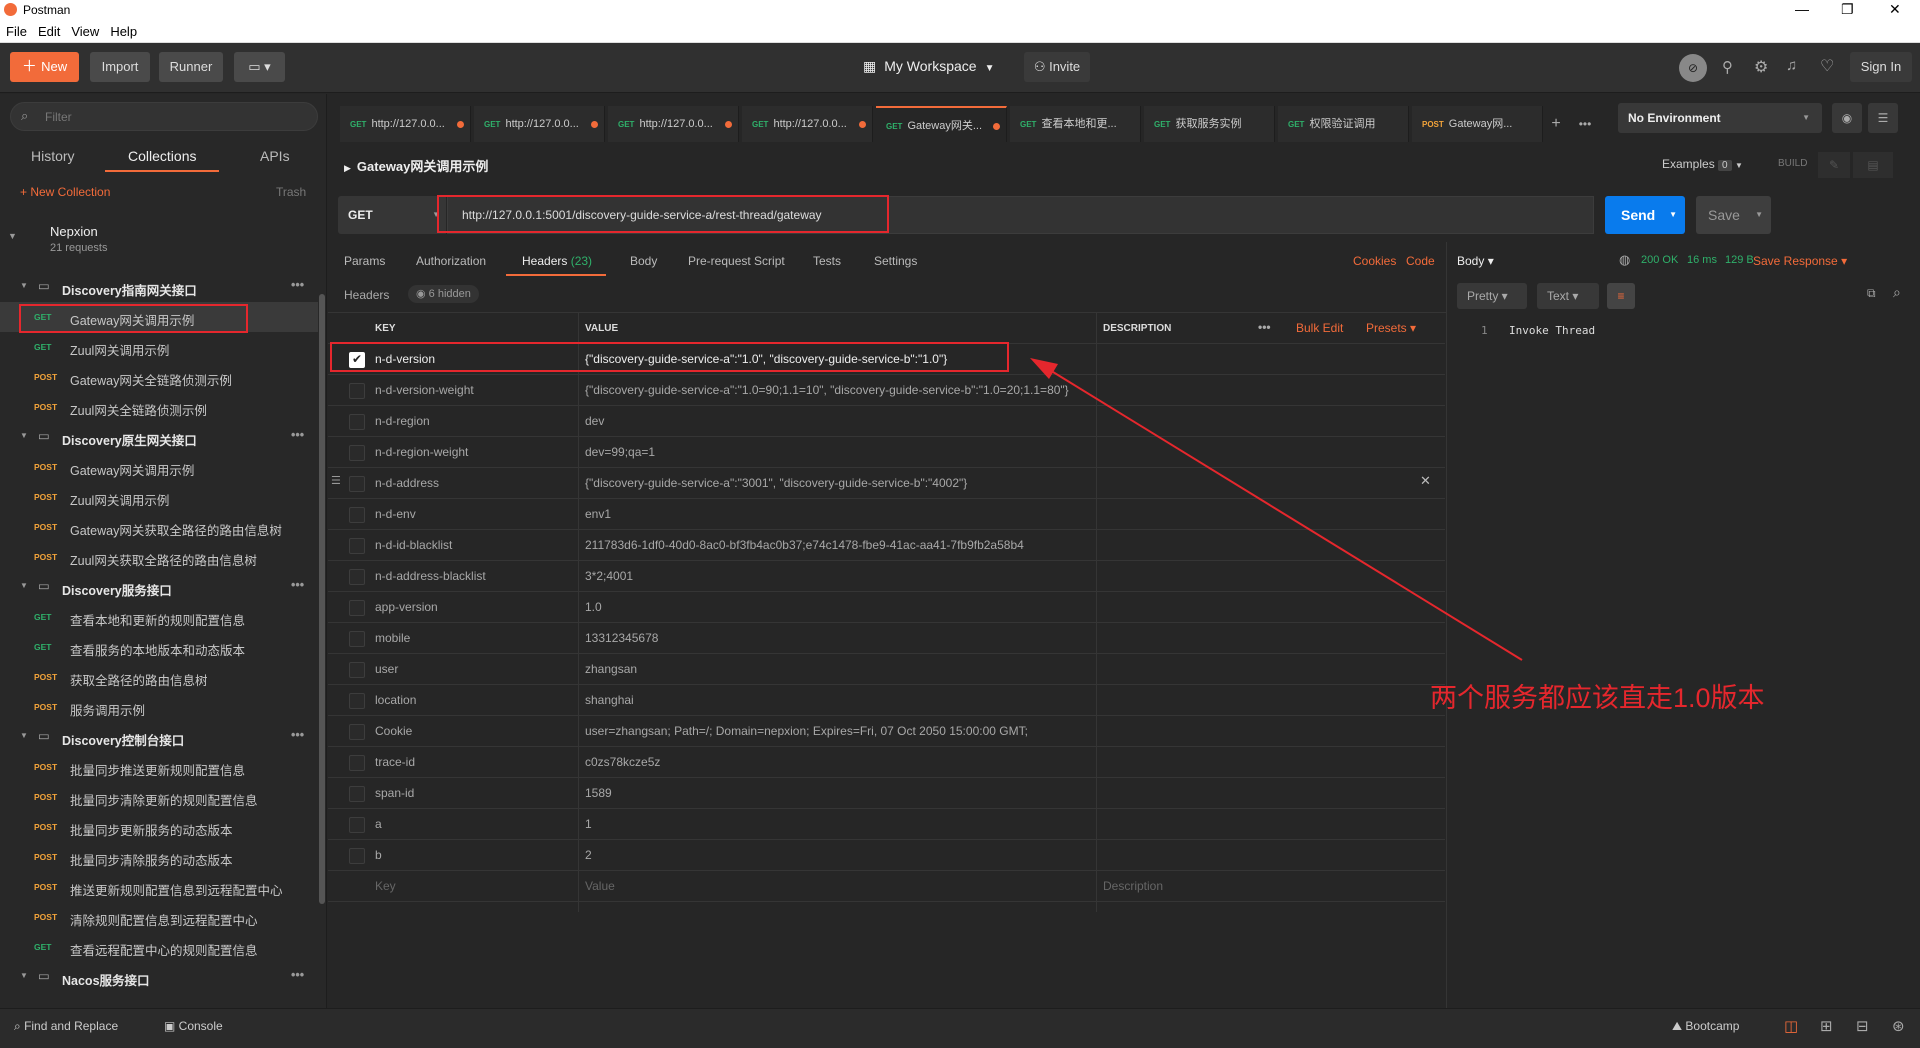 Image resolution: width=1920 pixels, height=1048 pixels. Describe the element at coordinates (1597, 698) in the screenshot. I see `annotation-text: 两个服务都应该直走1.0版本` at that location.